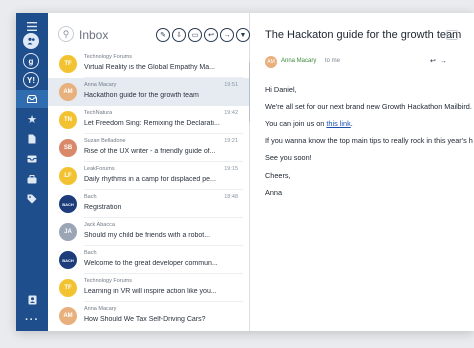 Image resolution: width=474 pixels, height=348 pixels. What do you see at coordinates (94, 35) in the screenshot?
I see `inbox-title: Inbox` at bounding box center [94, 35].